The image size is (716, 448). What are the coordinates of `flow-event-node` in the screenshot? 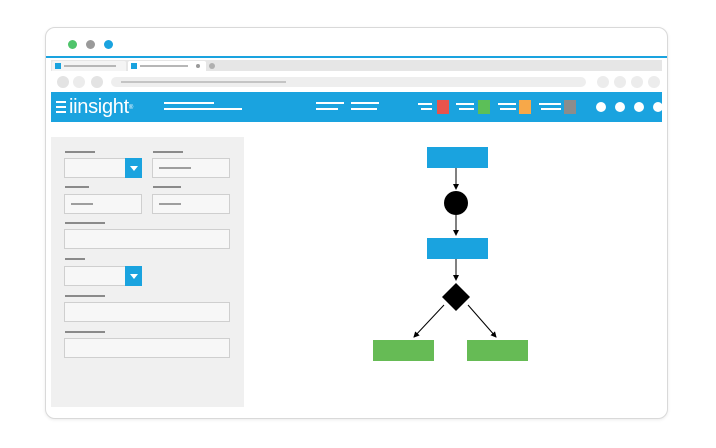 It's located at (456, 203).